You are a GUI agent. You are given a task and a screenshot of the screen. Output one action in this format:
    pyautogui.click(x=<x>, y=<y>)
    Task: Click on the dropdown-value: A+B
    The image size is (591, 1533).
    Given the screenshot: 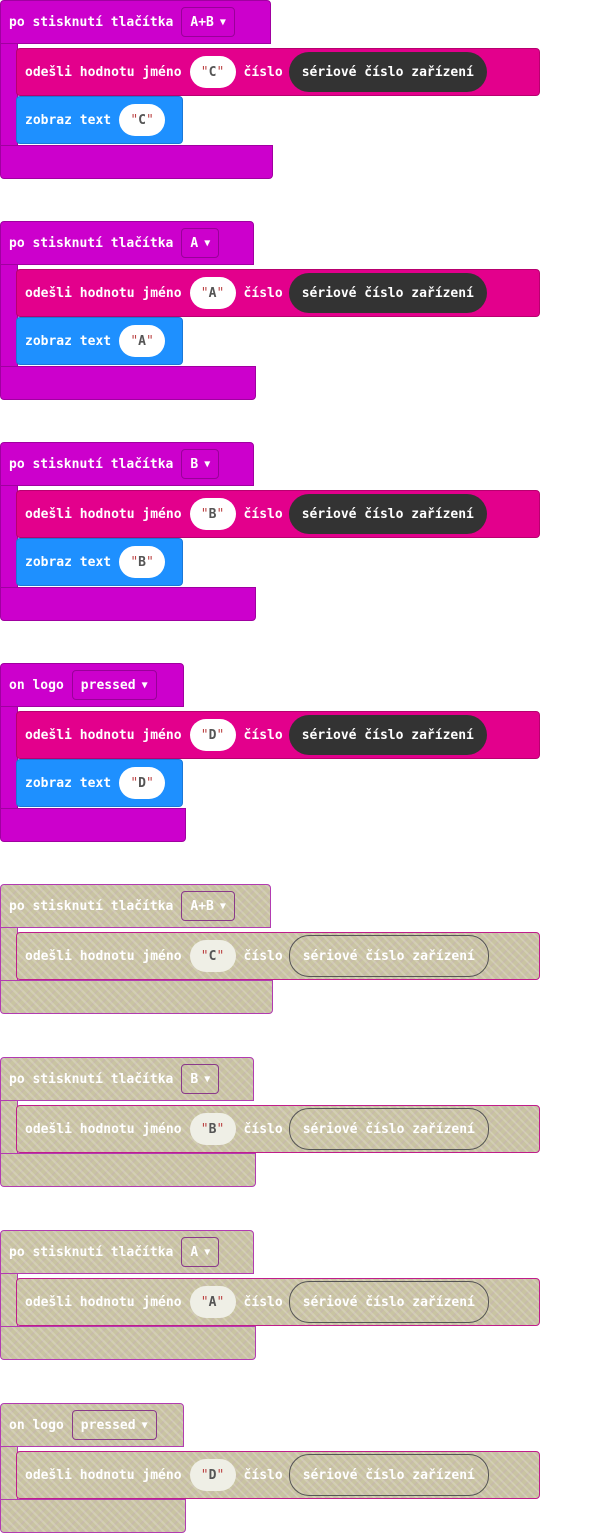 What is the action you would take?
    pyautogui.click(x=202, y=22)
    